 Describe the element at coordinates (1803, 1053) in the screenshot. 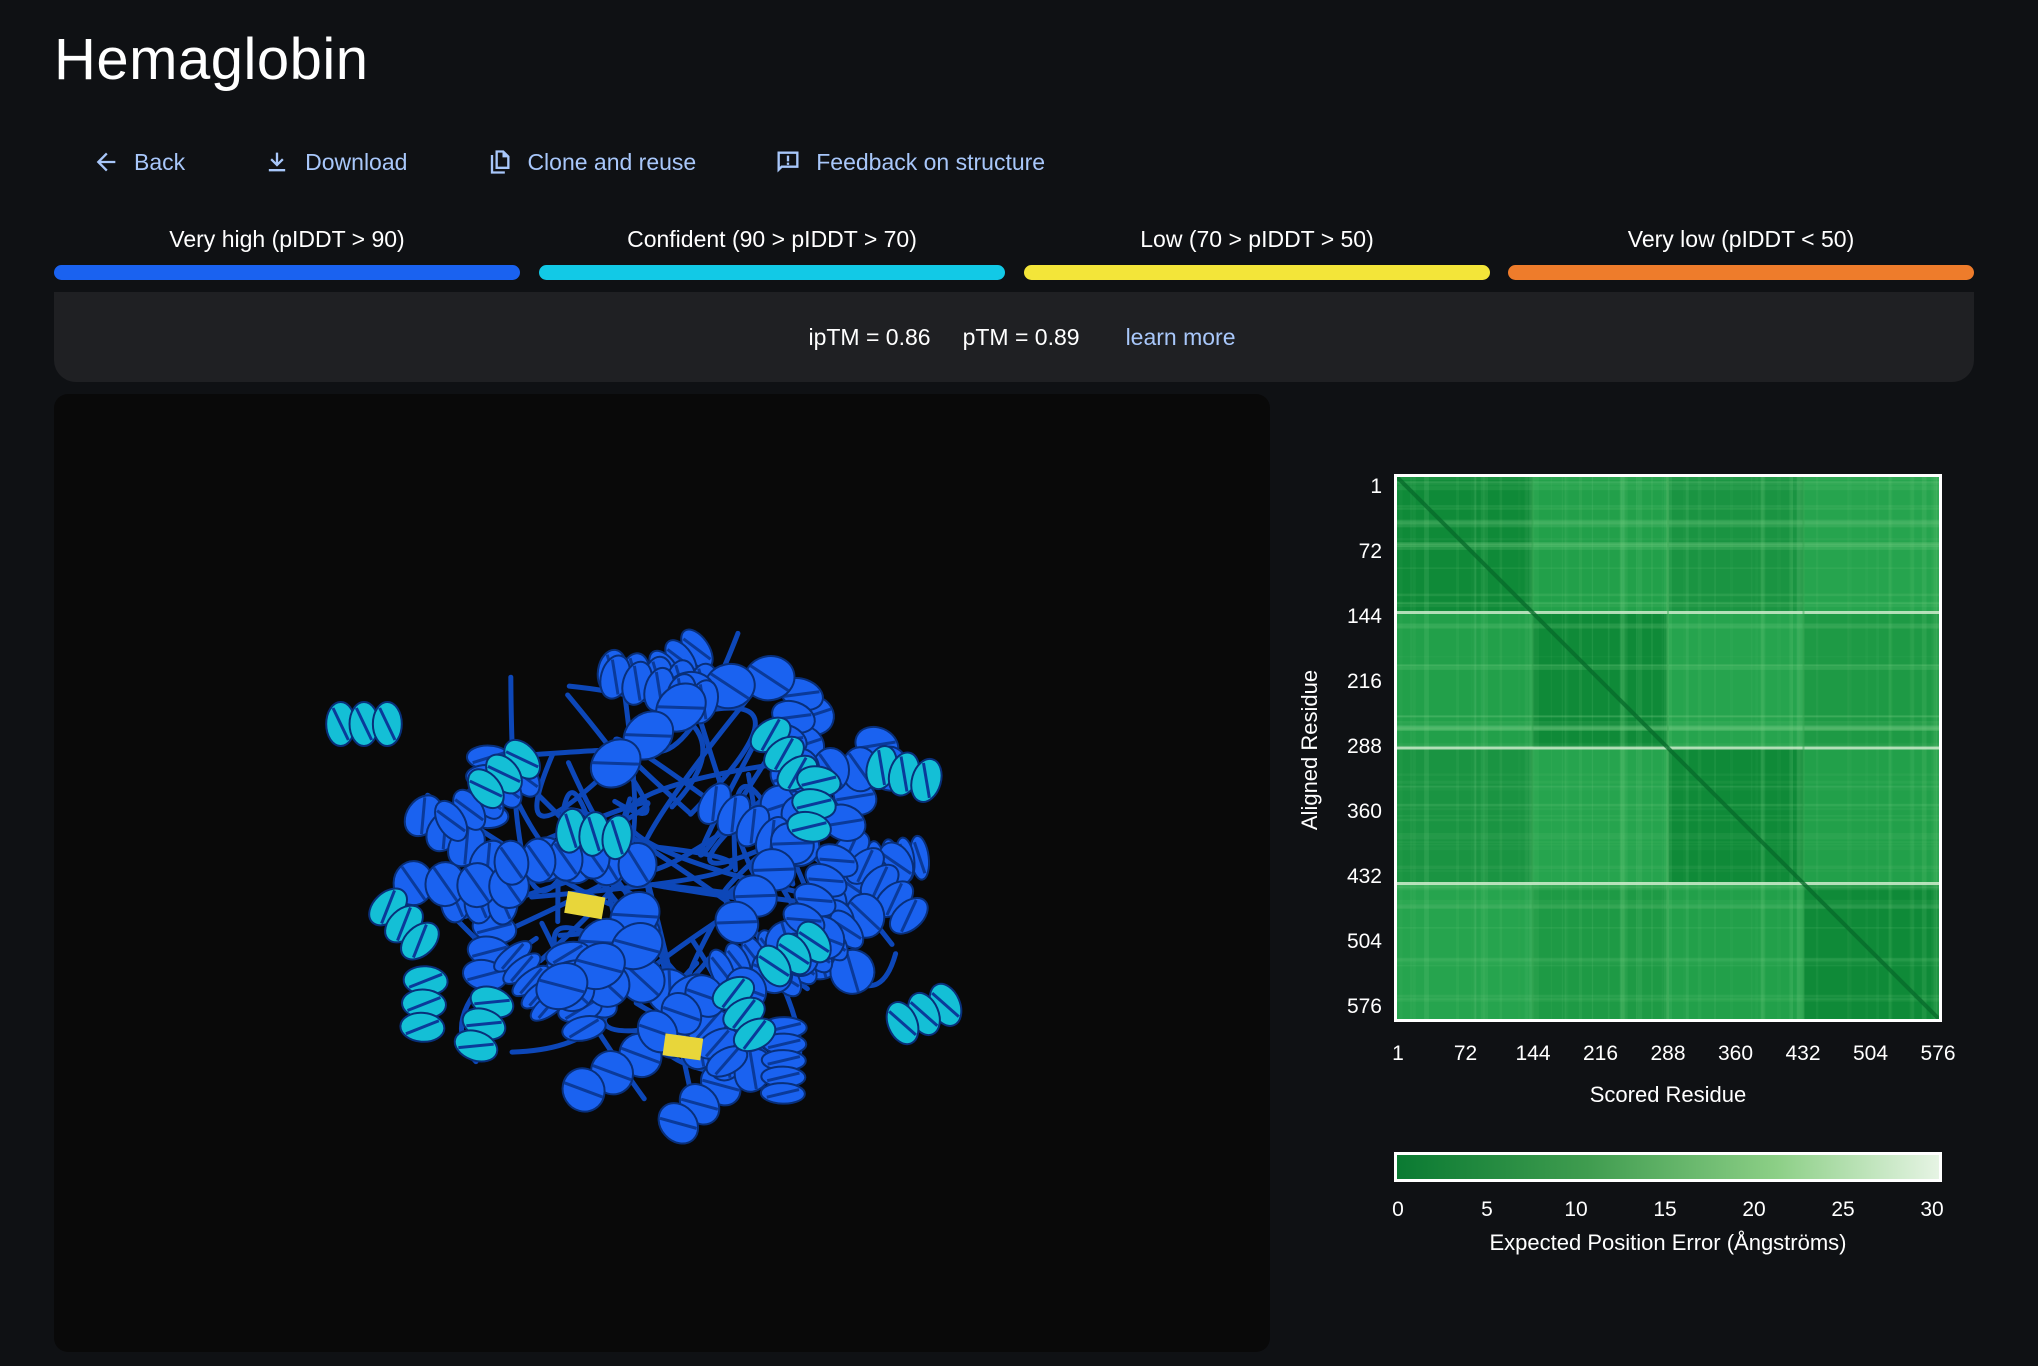

I see `x-tick-label: 432` at that location.